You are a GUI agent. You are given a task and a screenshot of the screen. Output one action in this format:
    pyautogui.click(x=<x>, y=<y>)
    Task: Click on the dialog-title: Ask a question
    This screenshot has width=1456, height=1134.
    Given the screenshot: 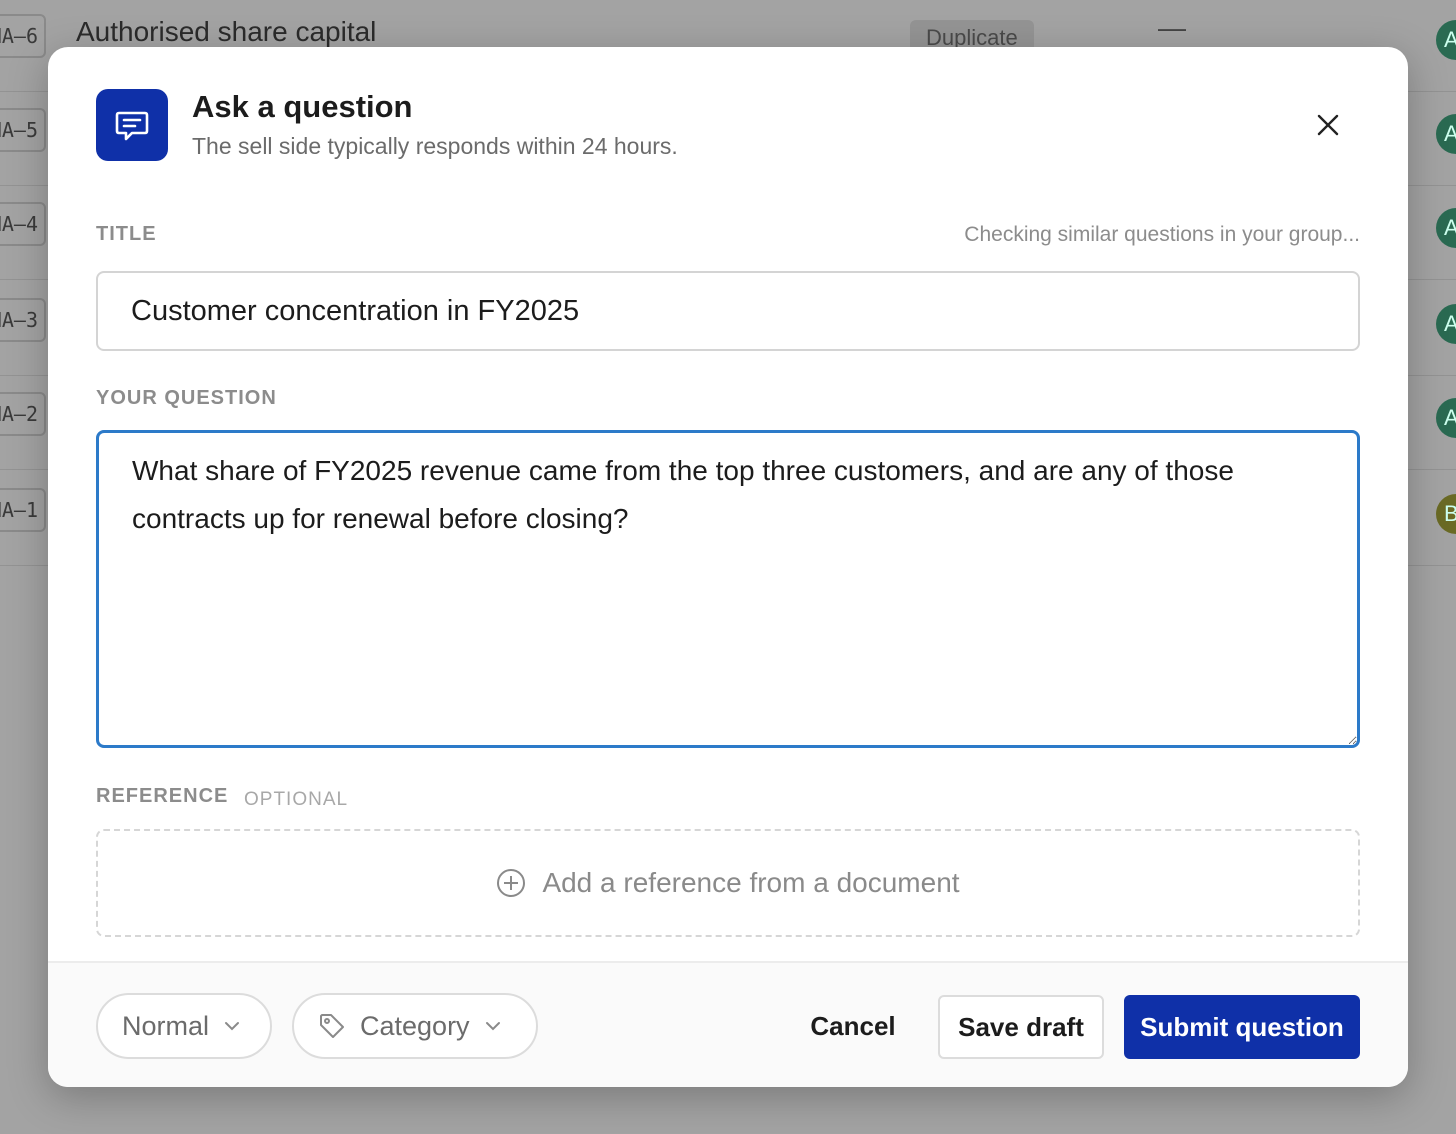 What is the action you would take?
    pyautogui.click(x=302, y=106)
    